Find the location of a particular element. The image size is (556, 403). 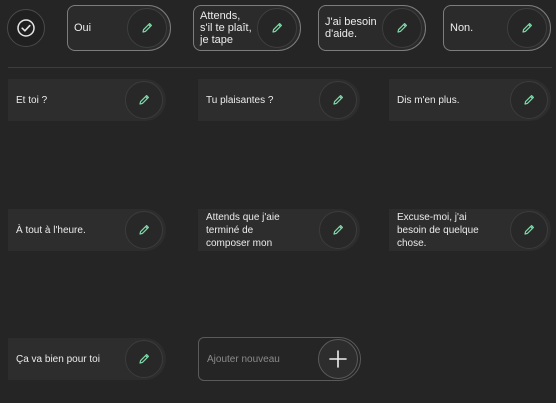

phrase-card: Tu plaisantes ? is located at coordinates (279, 100).